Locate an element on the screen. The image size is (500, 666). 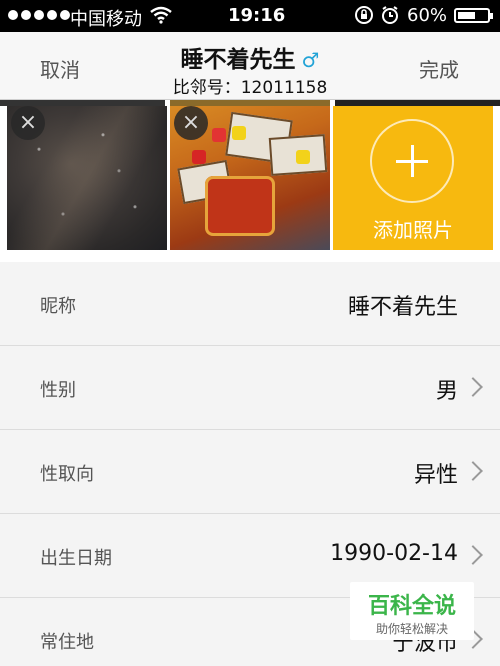
field-label: 性取向 is located at coordinates (67, 474).